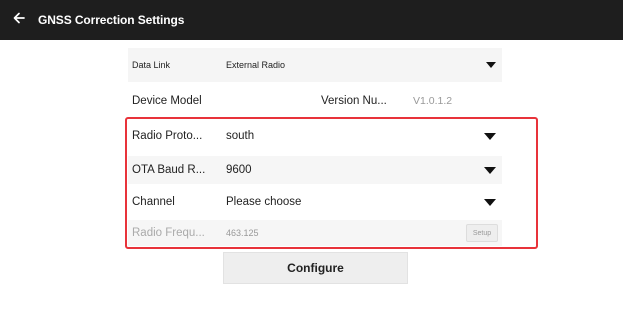 Image resolution: width=623 pixels, height=334 pixels. What do you see at coordinates (315, 136) in the screenshot?
I see `radio-protocol-row: Radio Proto... south` at bounding box center [315, 136].